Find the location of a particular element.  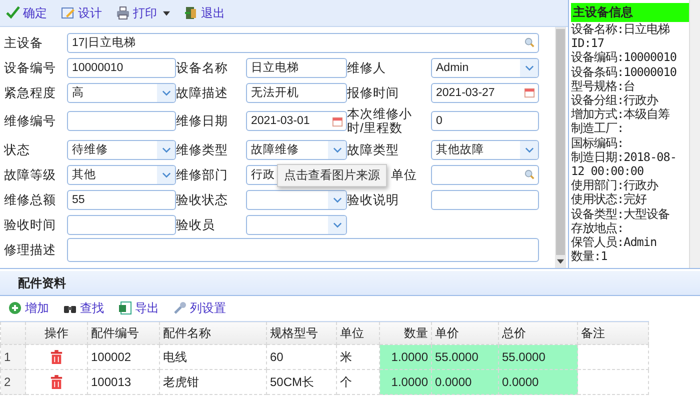

column-header: 备注 is located at coordinates (613, 333).